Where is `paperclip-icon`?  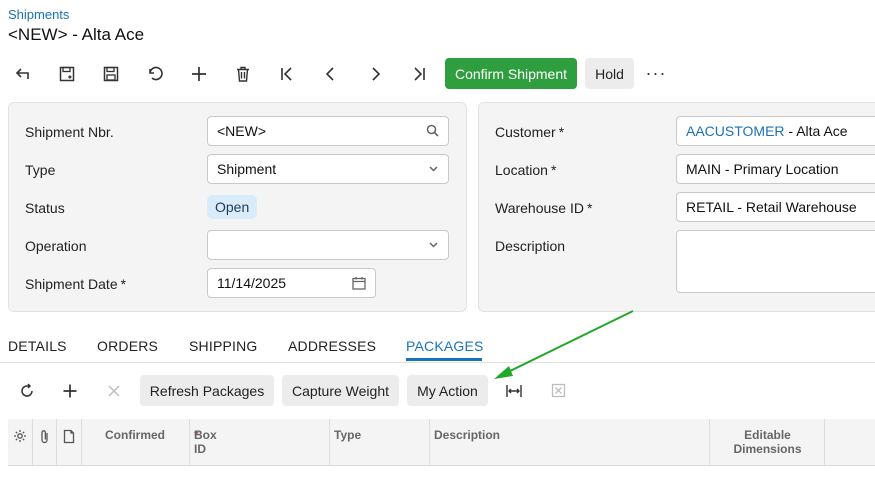 paperclip-icon is located at coordinates (45, 438).